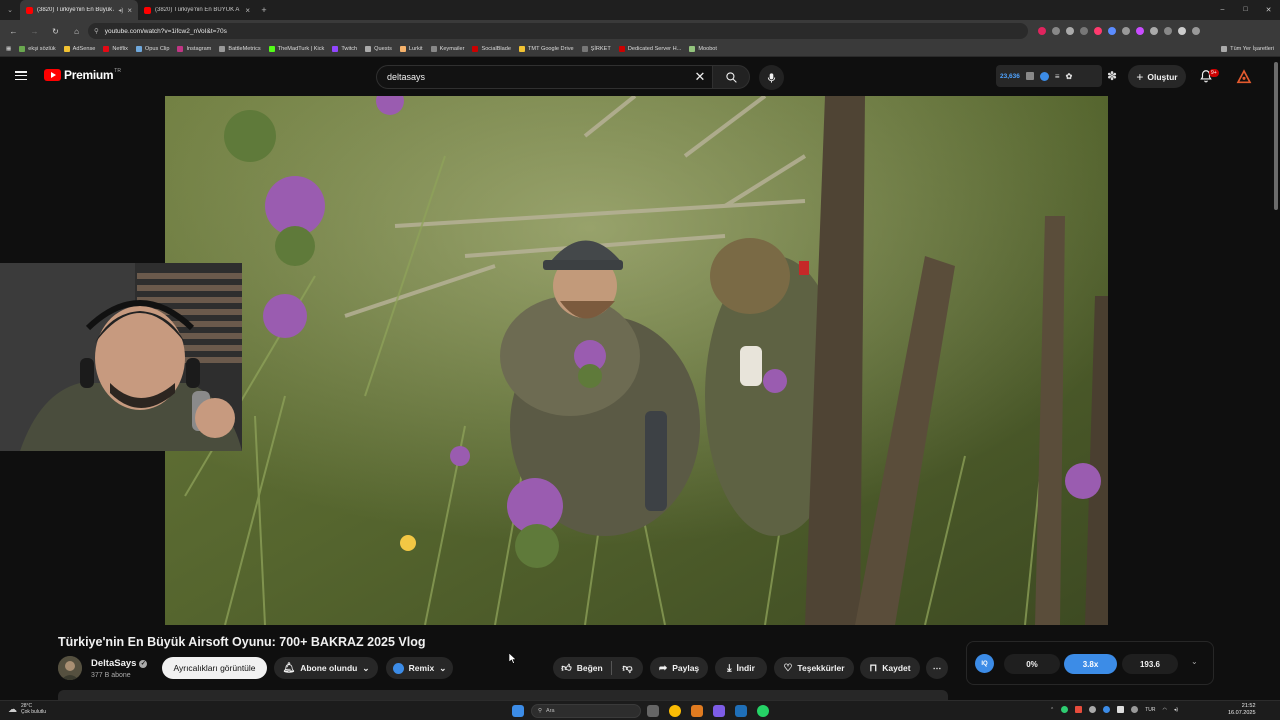 The image size is (1280, 720). What do you see at coordinates (411, 49) in the screenshot?
I see `bookmark-item: Lurkit` at bounding box center [411, 49].